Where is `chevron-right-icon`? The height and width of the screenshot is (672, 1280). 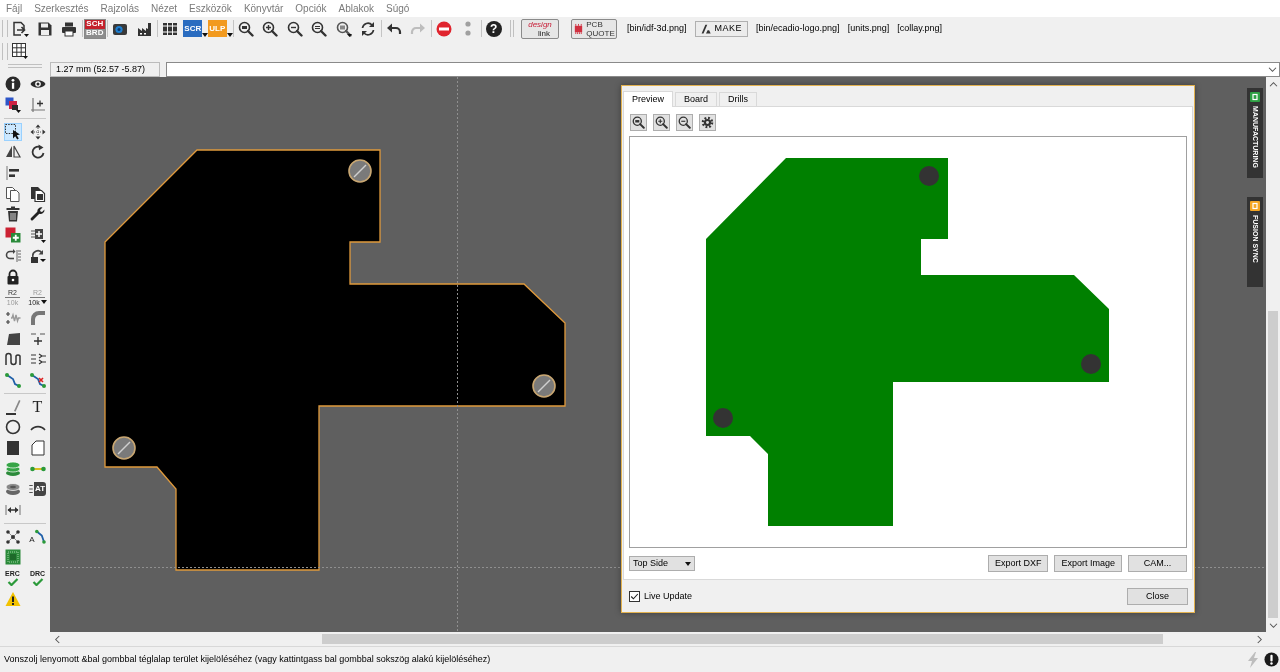 chevron-right-icon is located at coordinates (1259, 639).